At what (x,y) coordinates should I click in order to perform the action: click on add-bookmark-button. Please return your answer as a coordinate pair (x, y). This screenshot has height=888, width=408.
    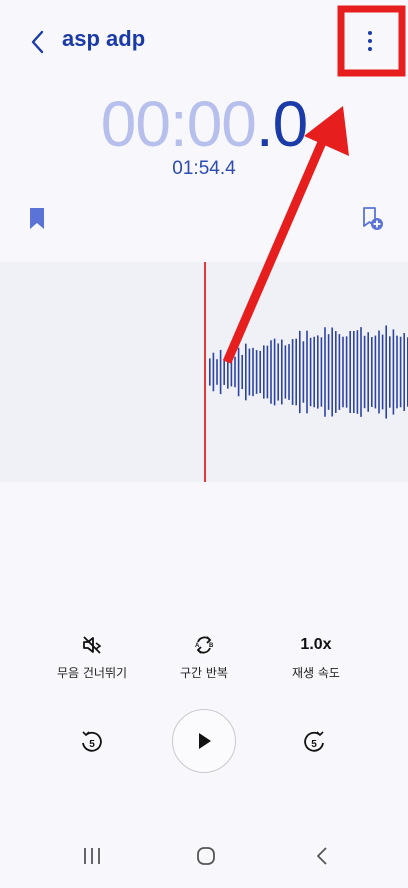
    Looking at the image, I should click on (373, 219).